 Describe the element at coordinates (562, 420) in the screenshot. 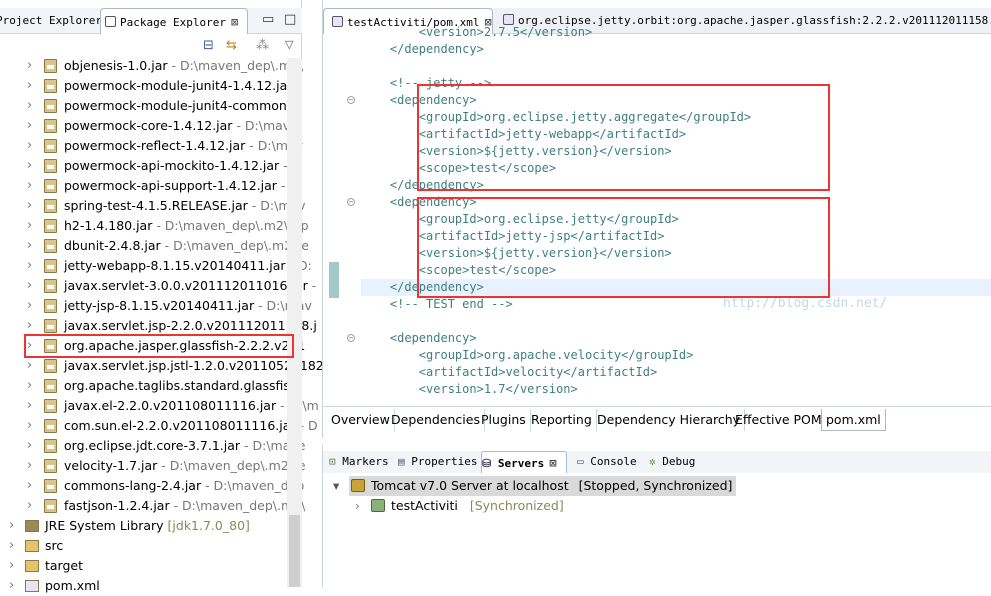

I see `tab-pom-page: Reporting` at that location.